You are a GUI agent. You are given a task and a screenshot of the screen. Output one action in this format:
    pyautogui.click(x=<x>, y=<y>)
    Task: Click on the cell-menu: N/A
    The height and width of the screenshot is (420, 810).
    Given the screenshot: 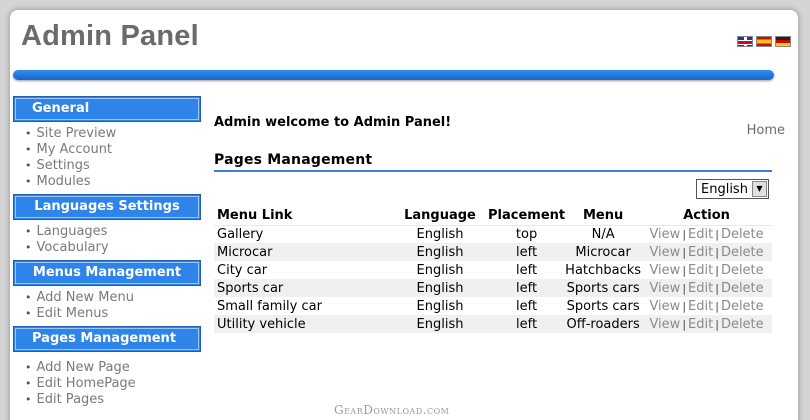 What is the action you would take?
    pyautogui.click(x=603, y=234)
    